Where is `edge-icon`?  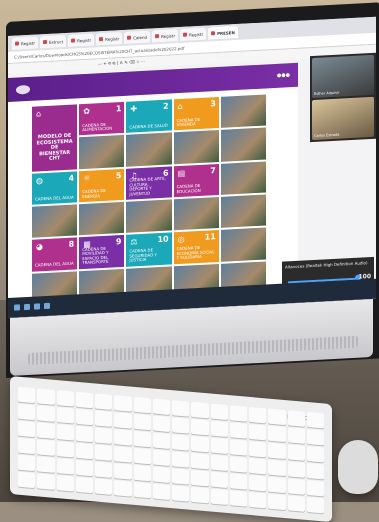 edge-icon is located at coordinates (37, 306).